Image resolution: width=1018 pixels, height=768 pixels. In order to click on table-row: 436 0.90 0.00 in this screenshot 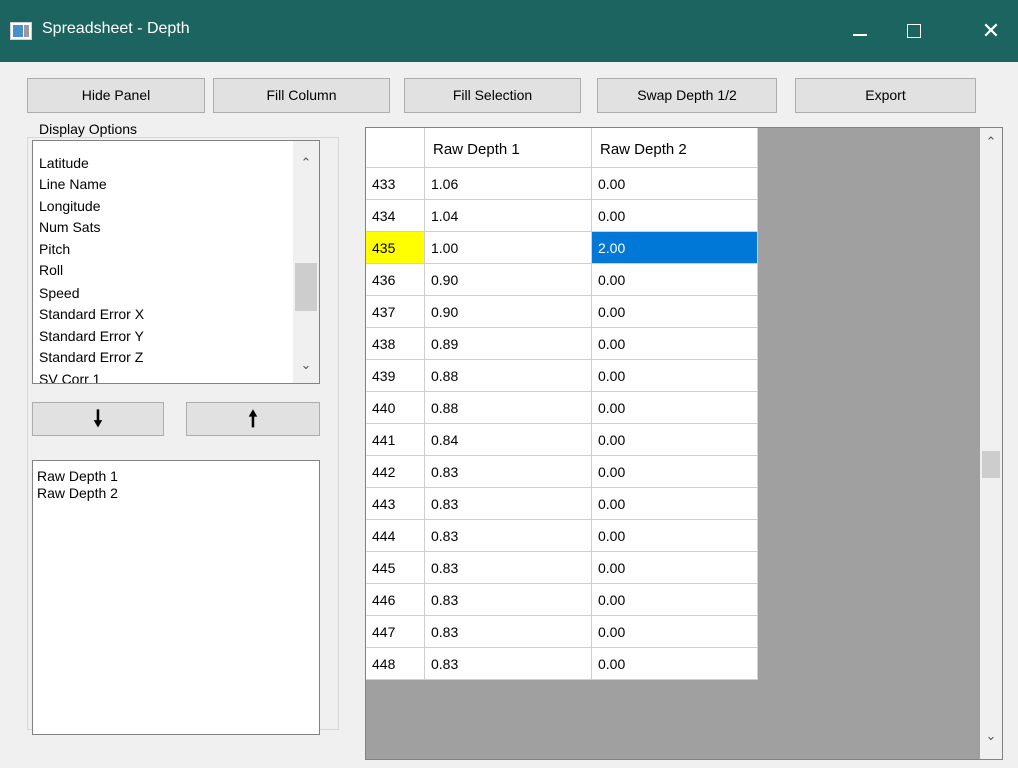, I will do `click(562, 280)`.